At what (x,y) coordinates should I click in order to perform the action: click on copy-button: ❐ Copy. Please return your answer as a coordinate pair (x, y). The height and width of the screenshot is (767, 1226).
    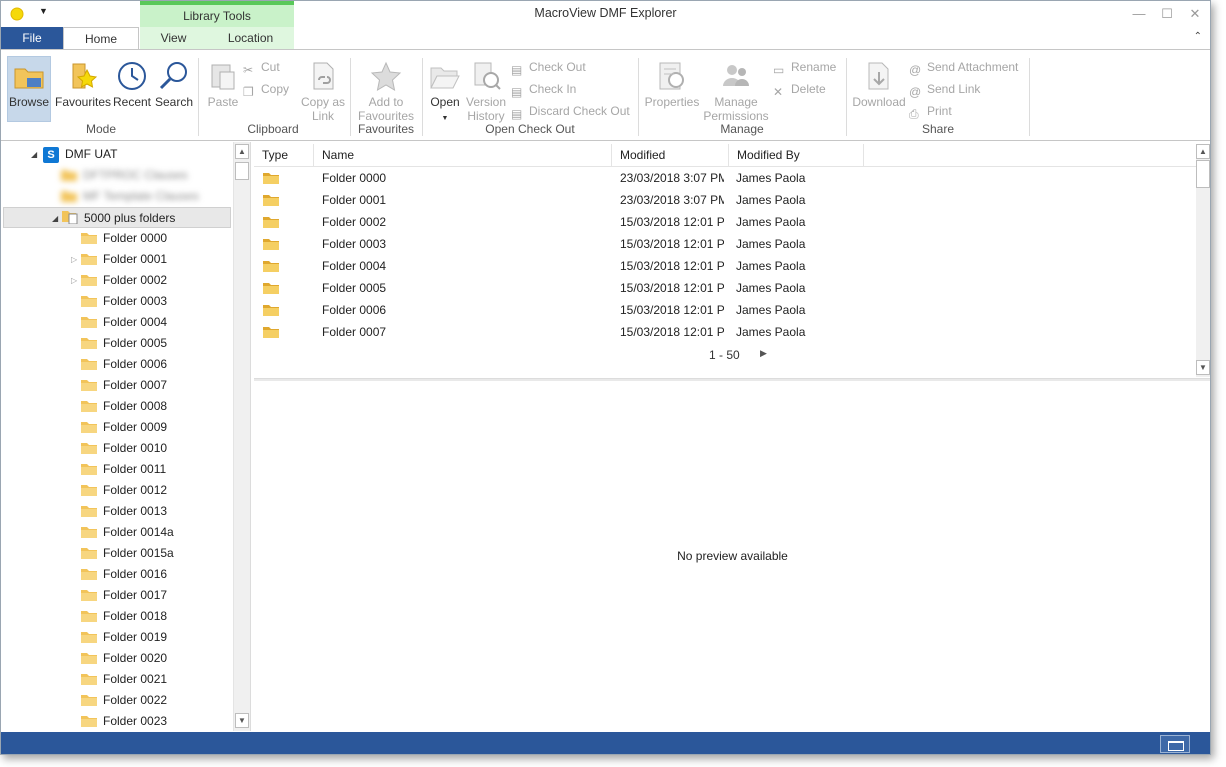
    Looking at the image, I should click on (266, 89).